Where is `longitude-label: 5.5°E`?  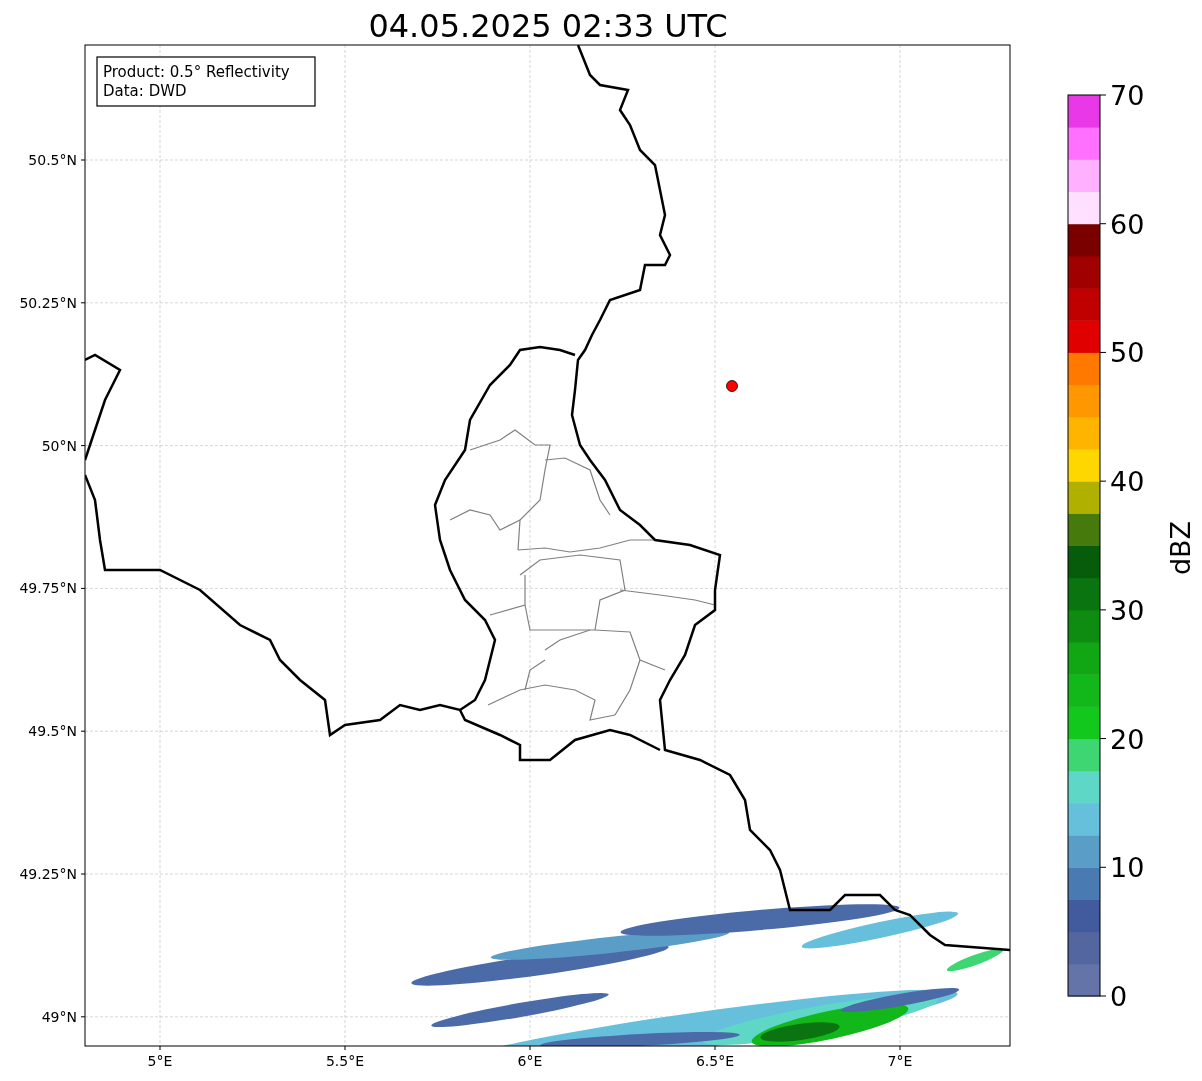 longitude-label: 5.5°E is located at coordinates (345, 1061).